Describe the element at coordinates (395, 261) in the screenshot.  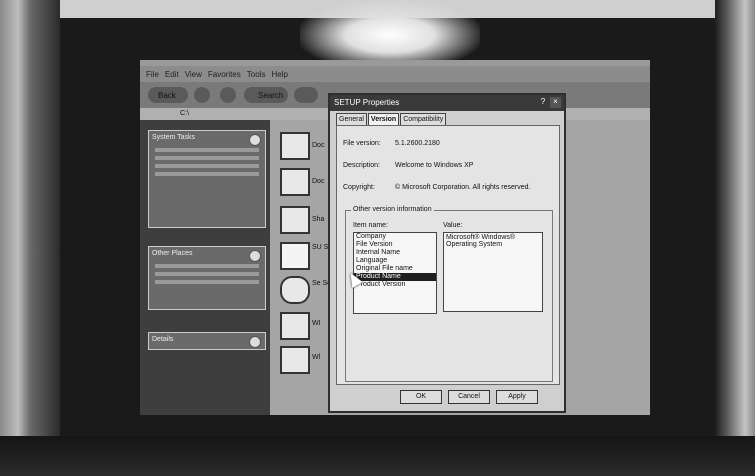
I see `list-item: Language` at that location.